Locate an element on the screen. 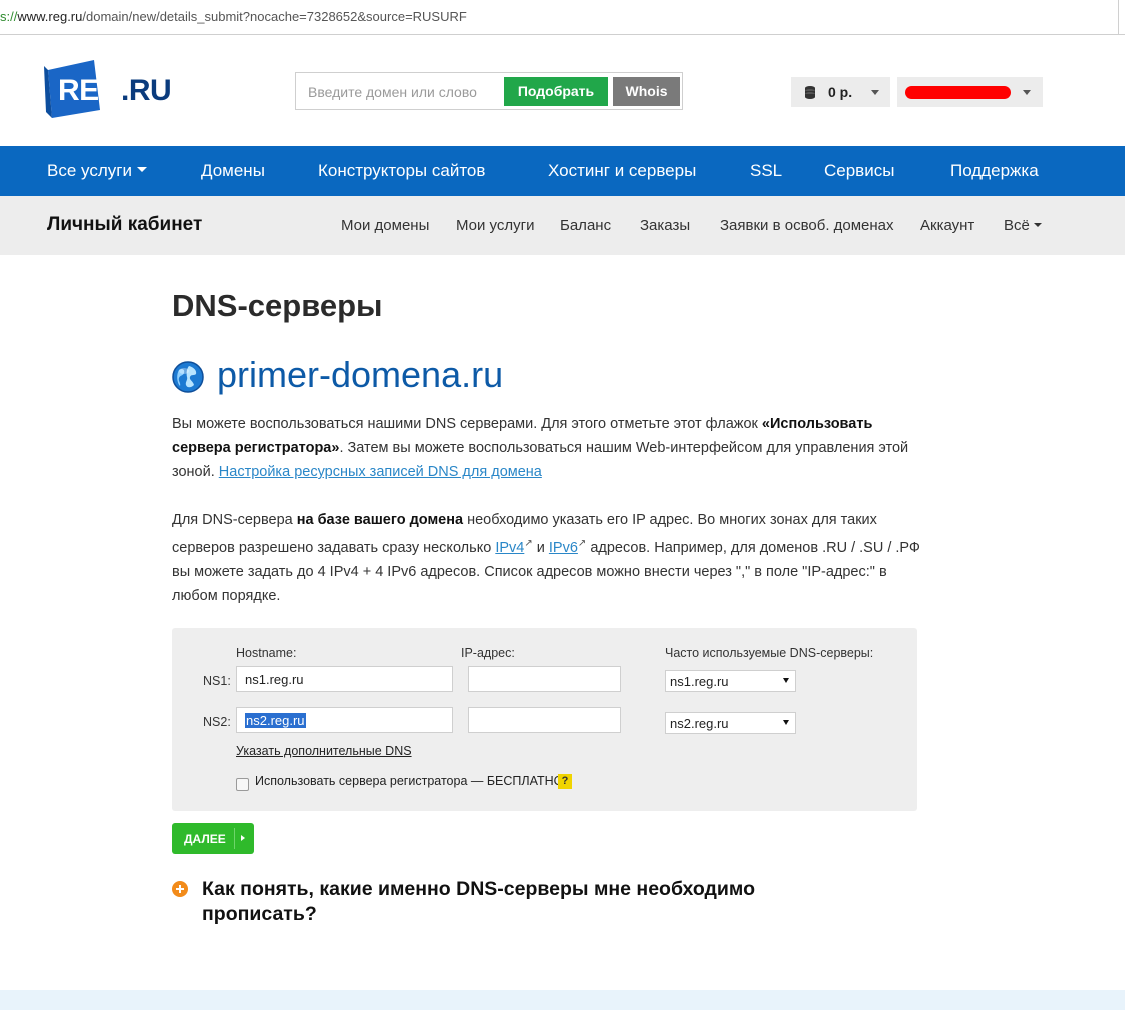 This screenshot has width=1125, height=1010. next-button: ДАЛЕЕ is located at coordinates (213, 838).